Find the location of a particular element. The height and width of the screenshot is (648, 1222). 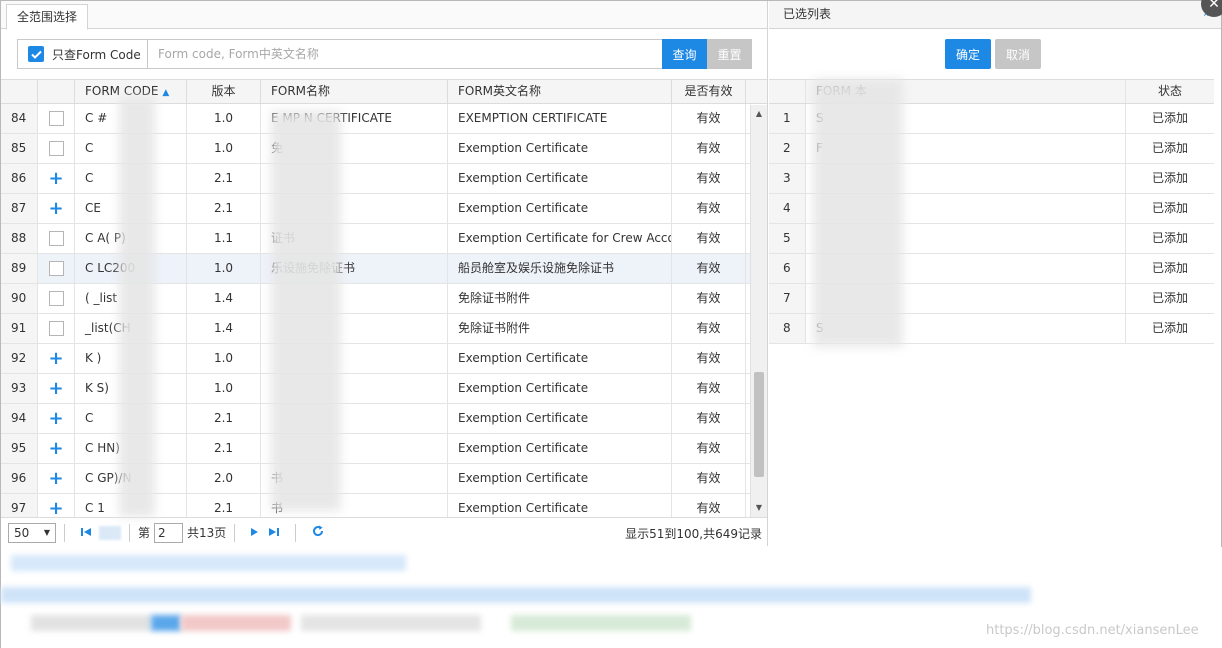

table-row: 97+C 12.1书Exemption Certificate有效 is located at coordinates (384, 505).